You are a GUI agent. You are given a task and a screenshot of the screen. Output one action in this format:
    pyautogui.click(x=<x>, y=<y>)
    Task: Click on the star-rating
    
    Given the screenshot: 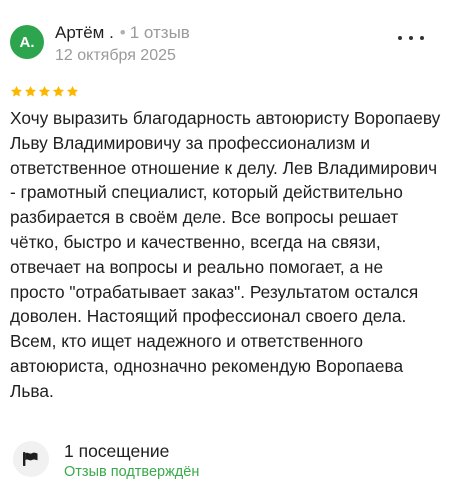 What is the action you would take?
    pyautogui.click(x=44, y=91)
    